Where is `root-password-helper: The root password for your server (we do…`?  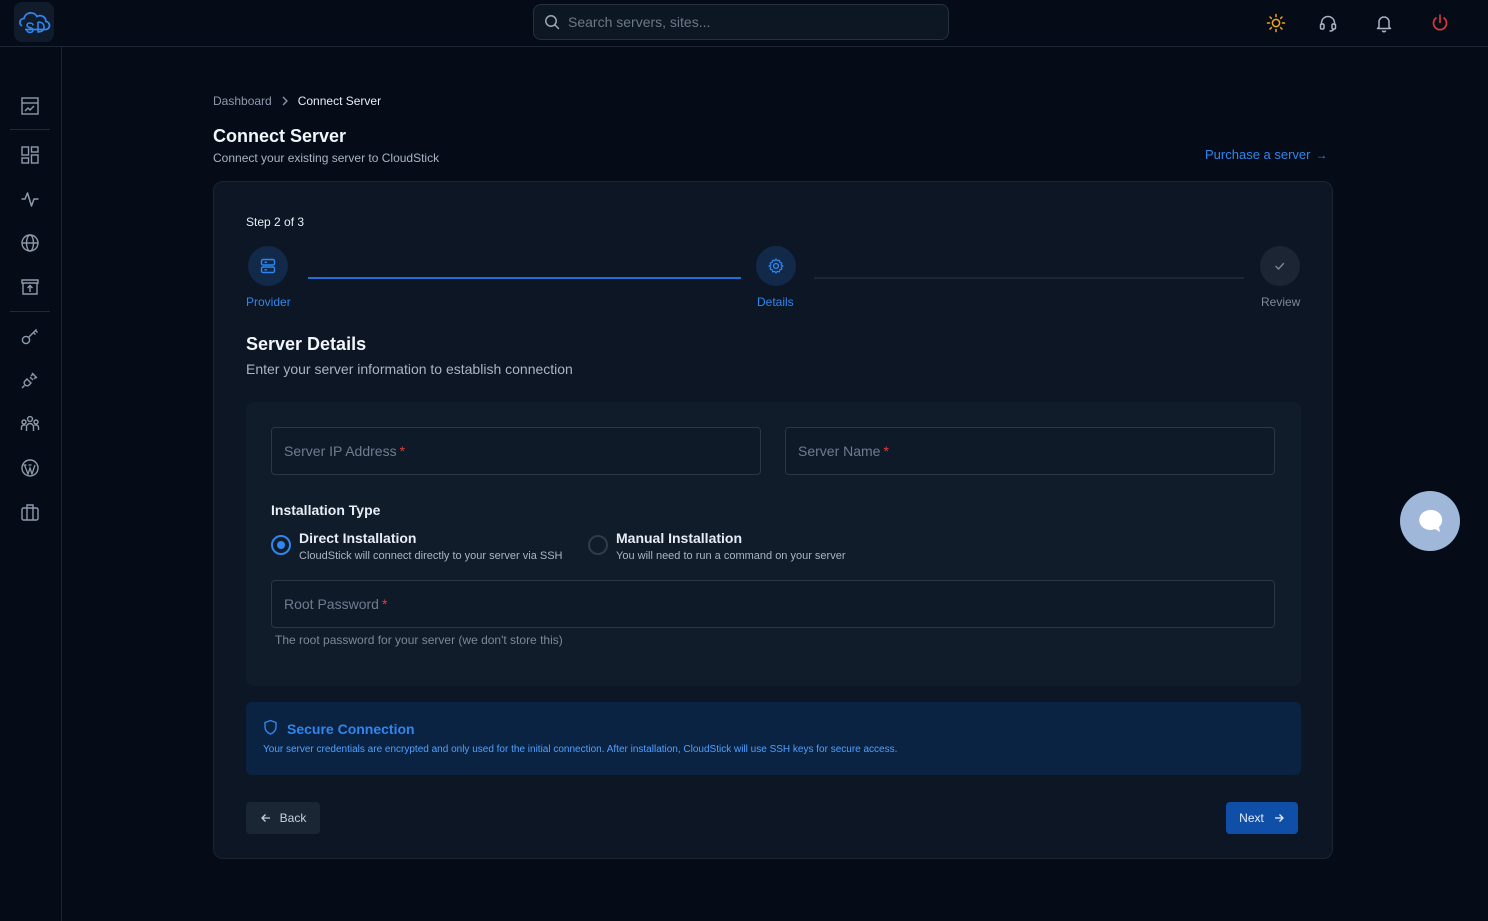 root-password-helper: The root password for your server (we do… is located at coordinates (419, 640).